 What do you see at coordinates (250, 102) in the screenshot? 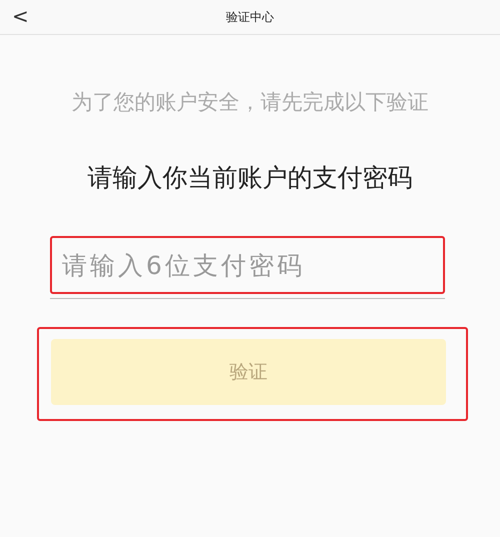
I see `security-prompt: 为了您的账户安全，请先完成以下验证` at bounding box center [250, 102].